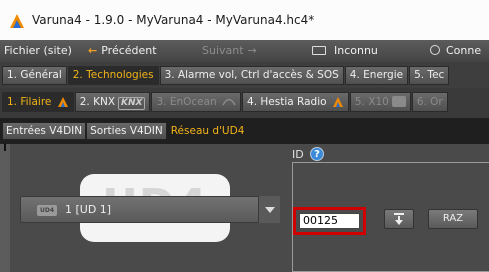 The width and height of the screenshot is (489, 272). Describe the element at coordinates (126, 131) in the screenshot. I see `tab-sorties-v4din: Sorties V4DIN` at that location.